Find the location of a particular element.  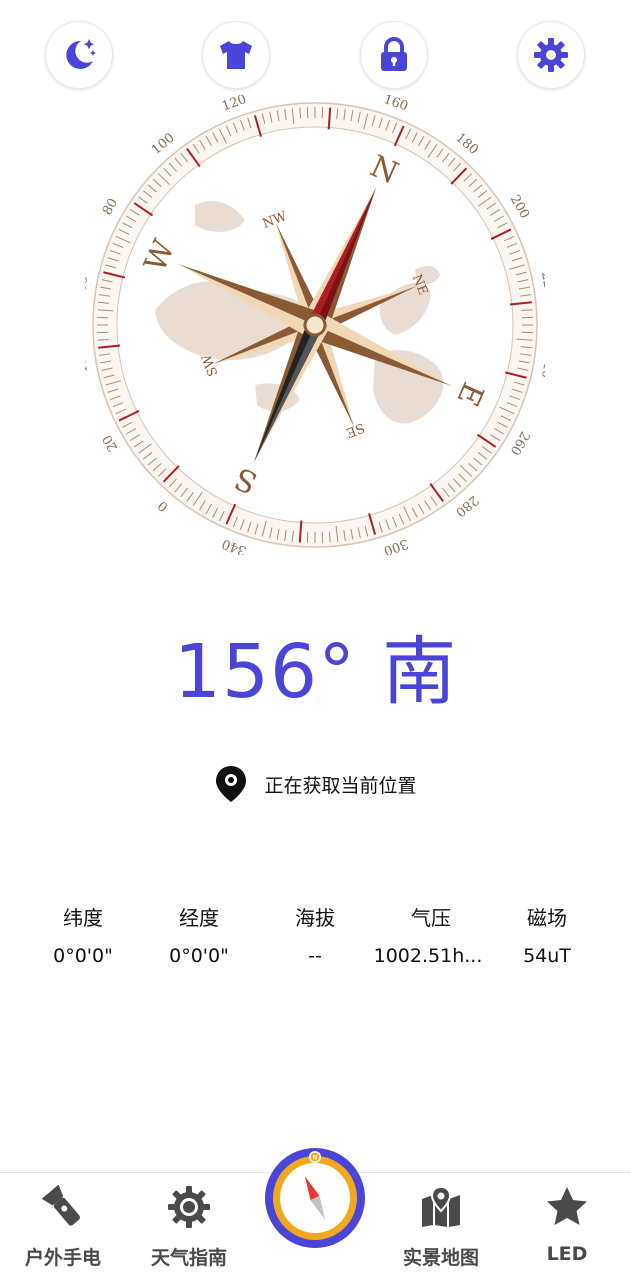

nav-item-flashlight: 户外手电 is located at coordinates (63, 1227).